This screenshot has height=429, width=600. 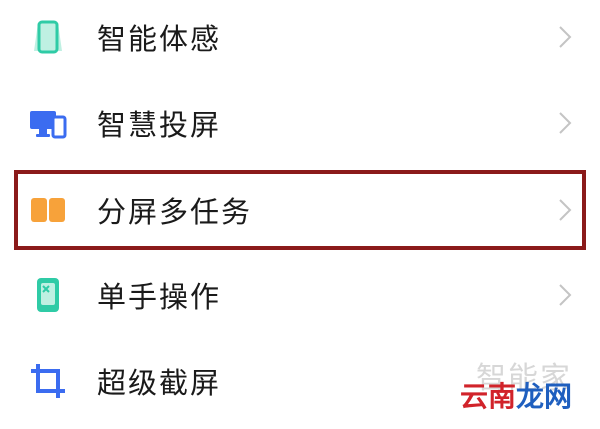 I want to click on settings-item-label: 单手操作, so click(x=159, y=297).